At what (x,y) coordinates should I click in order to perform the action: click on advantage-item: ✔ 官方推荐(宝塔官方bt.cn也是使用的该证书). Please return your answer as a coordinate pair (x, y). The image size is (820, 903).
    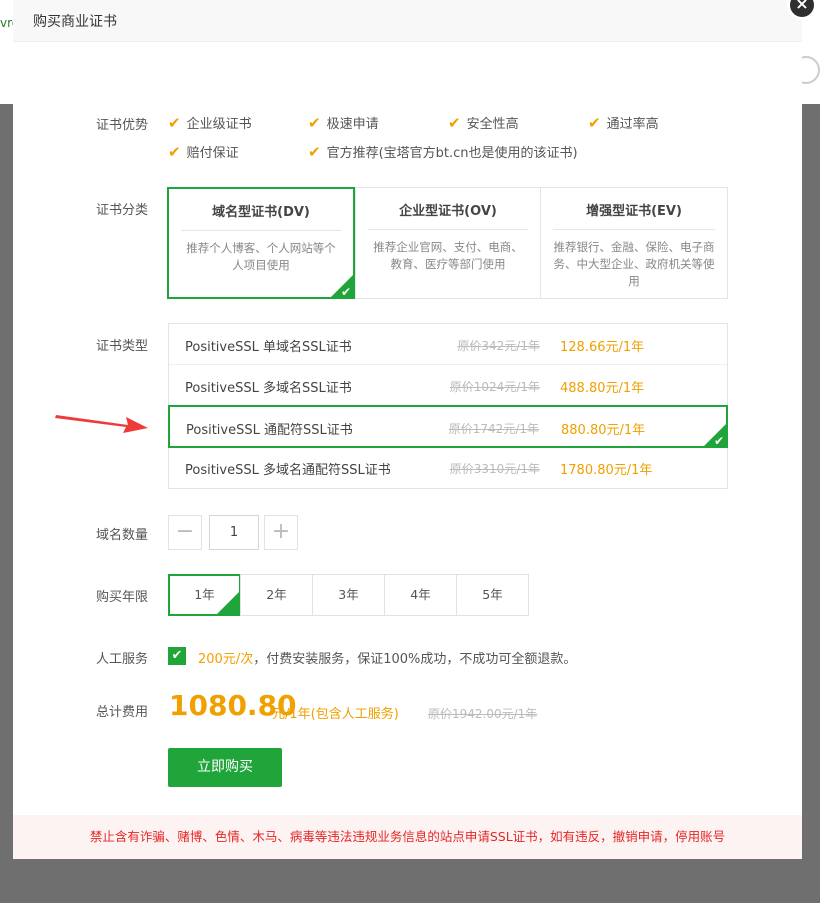
    Looking at the image, I should click on (443, 152).